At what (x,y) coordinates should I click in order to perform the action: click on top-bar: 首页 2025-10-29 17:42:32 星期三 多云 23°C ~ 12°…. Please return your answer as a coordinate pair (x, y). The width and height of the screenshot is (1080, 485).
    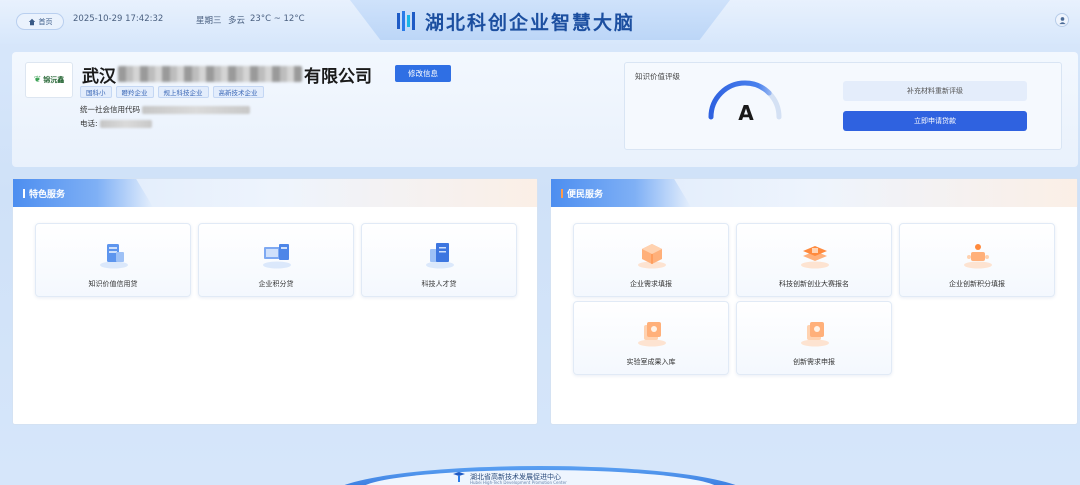
    Looking at the image, I should click on (540, 22).